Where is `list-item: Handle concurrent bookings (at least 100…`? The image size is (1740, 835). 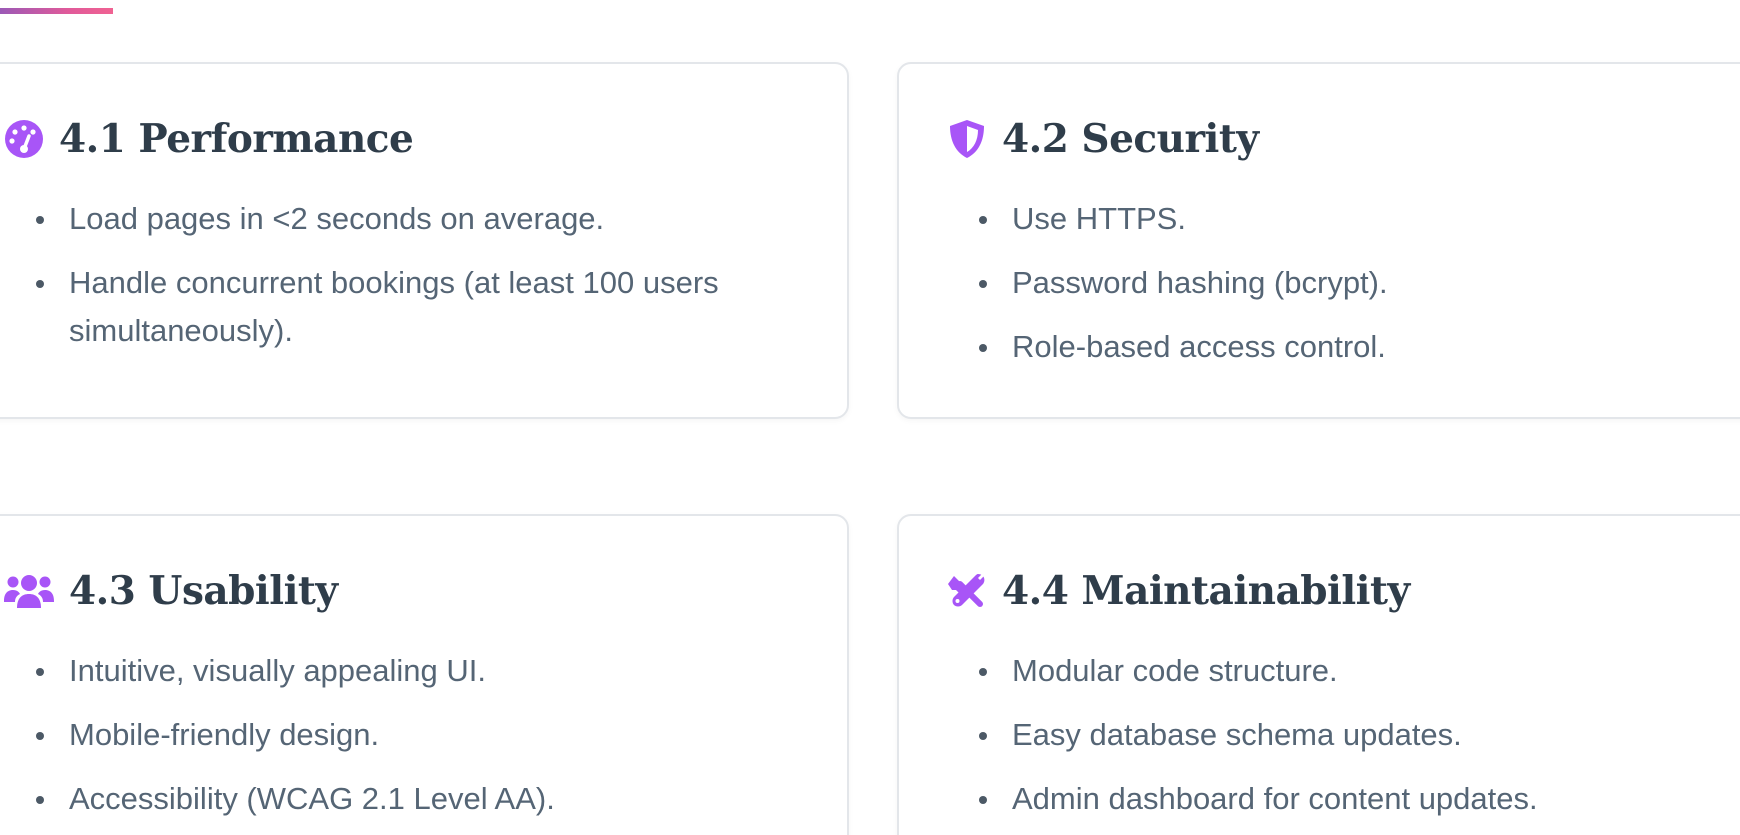 list-item: Handle concurrent bookings (at least 100… is located at coordinates (416, 307).